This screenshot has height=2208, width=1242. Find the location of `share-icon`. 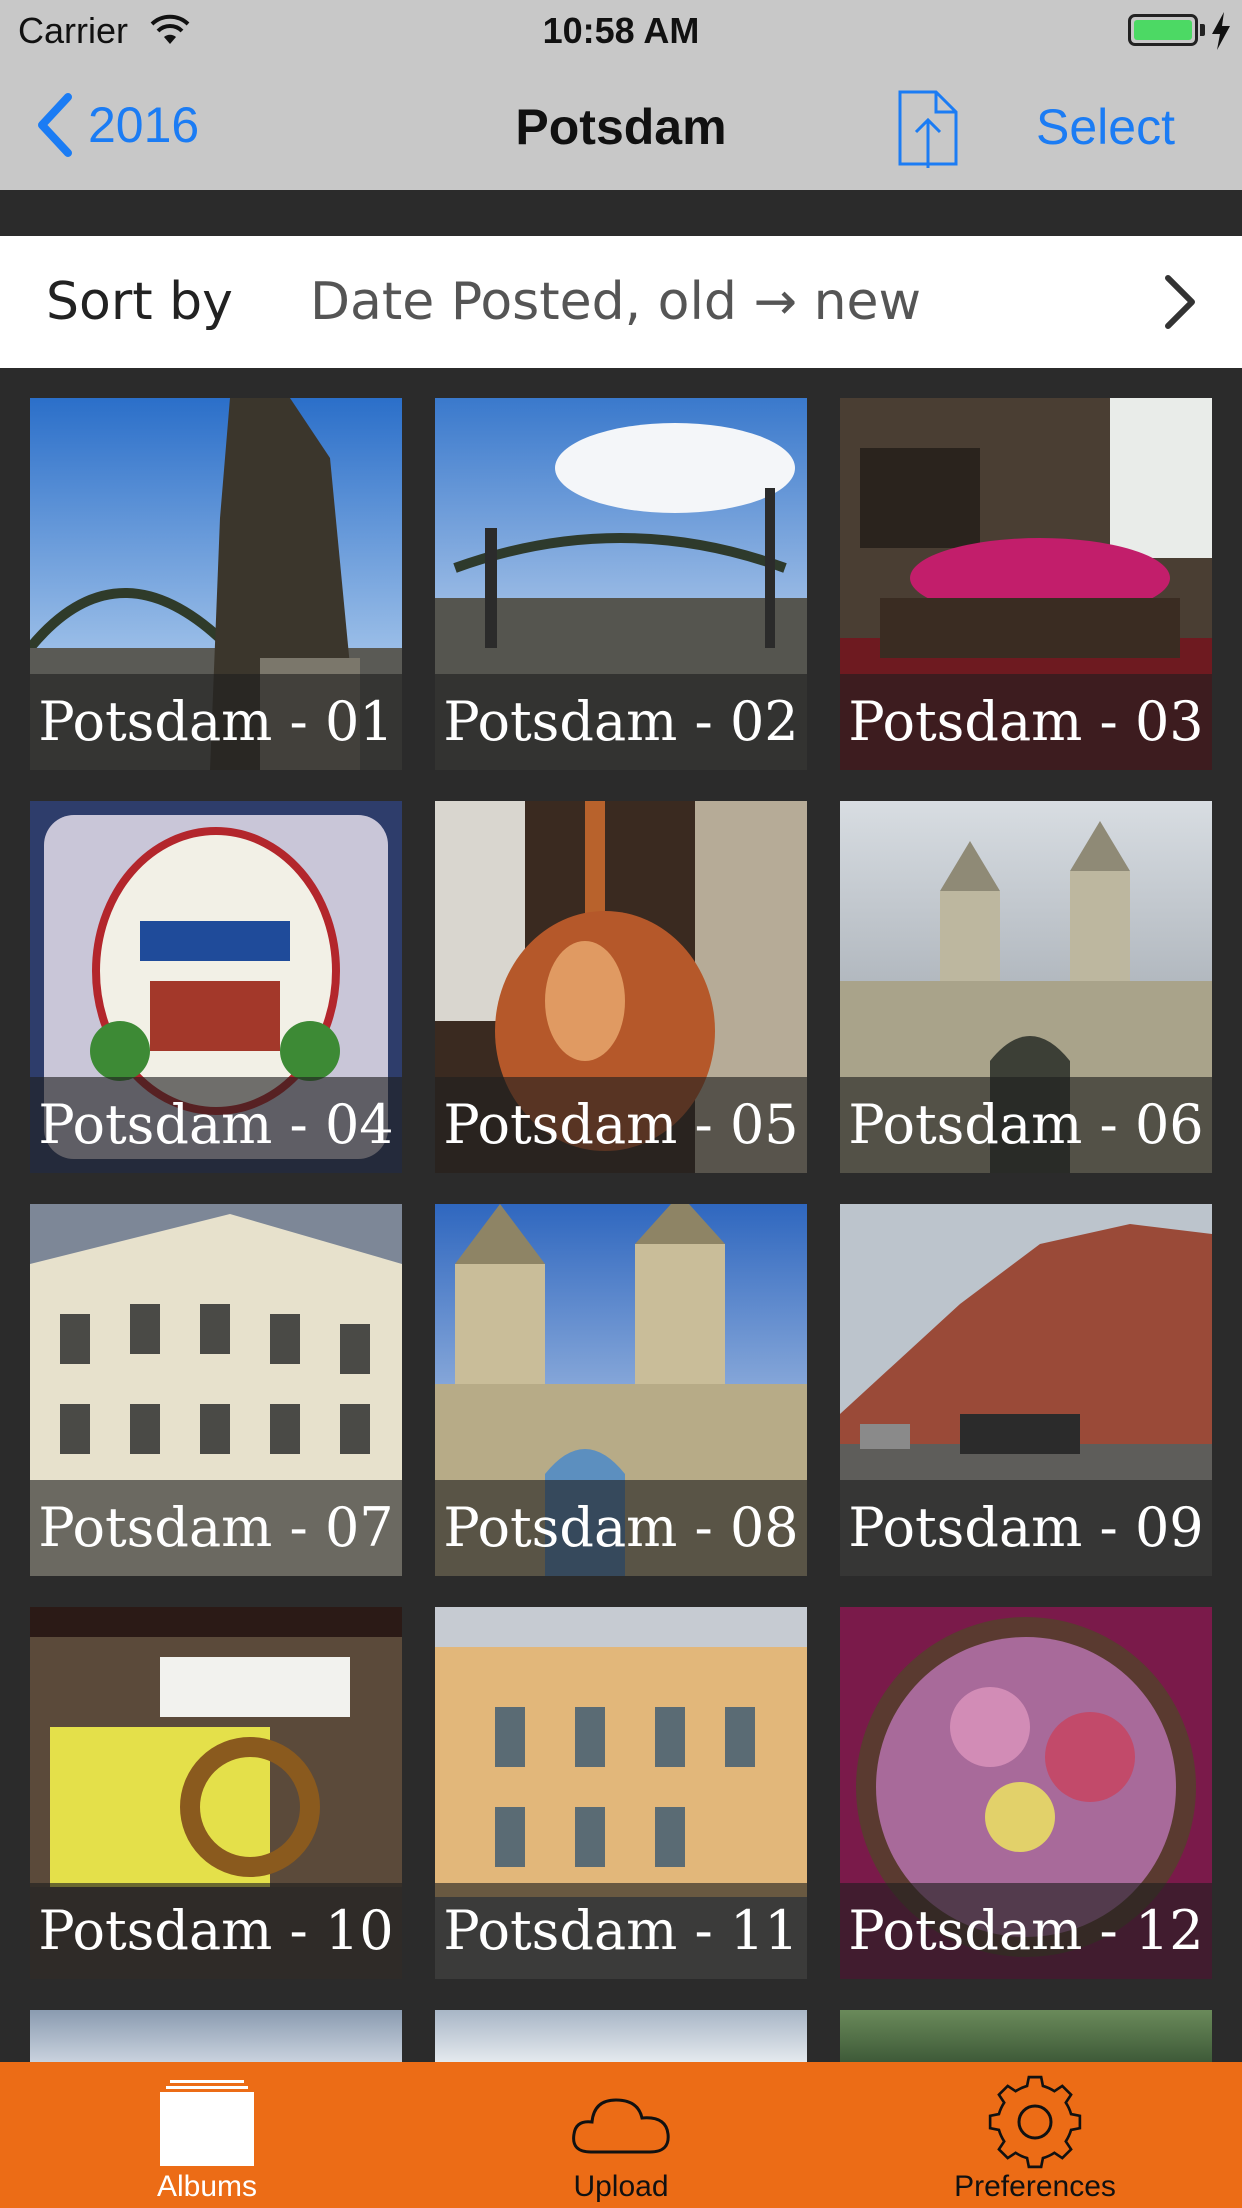

share-icon is located at coordinates (928, 125).